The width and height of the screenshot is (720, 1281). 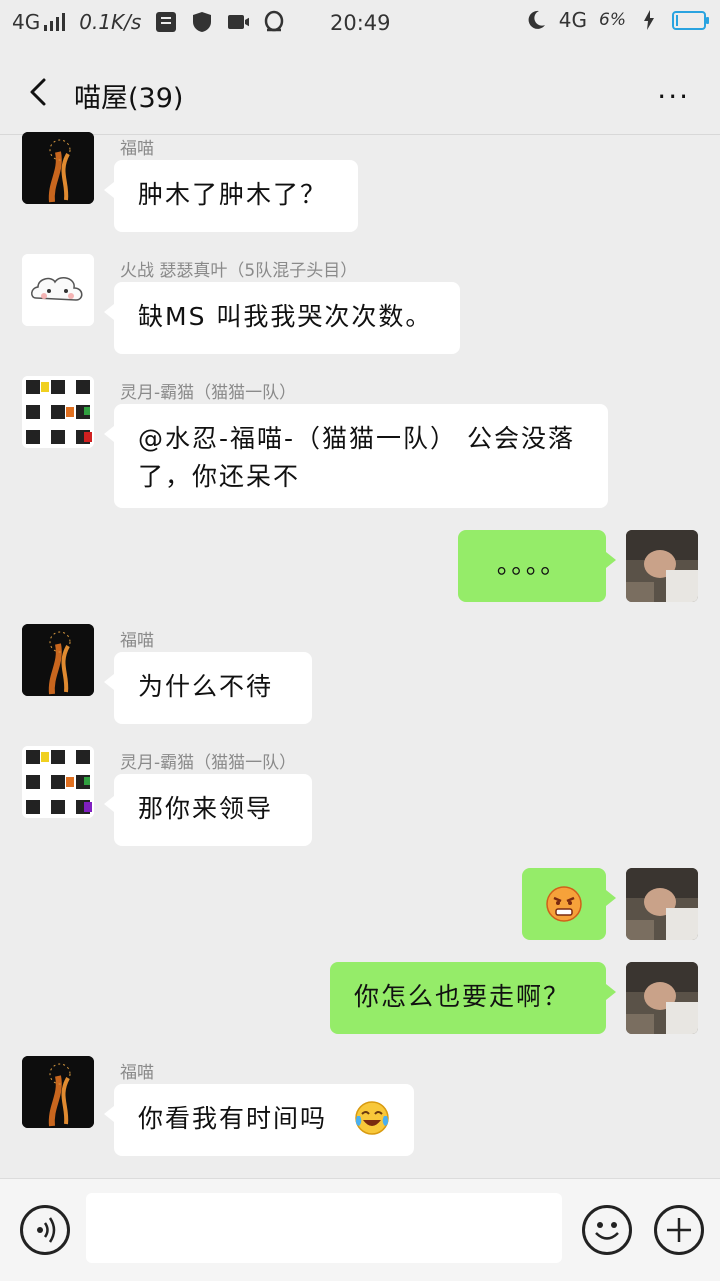 What do you see at coordinates (537, 566) in the screenshot?
I see `message-bubble: 。。。。` at bounding box center [537, 566].